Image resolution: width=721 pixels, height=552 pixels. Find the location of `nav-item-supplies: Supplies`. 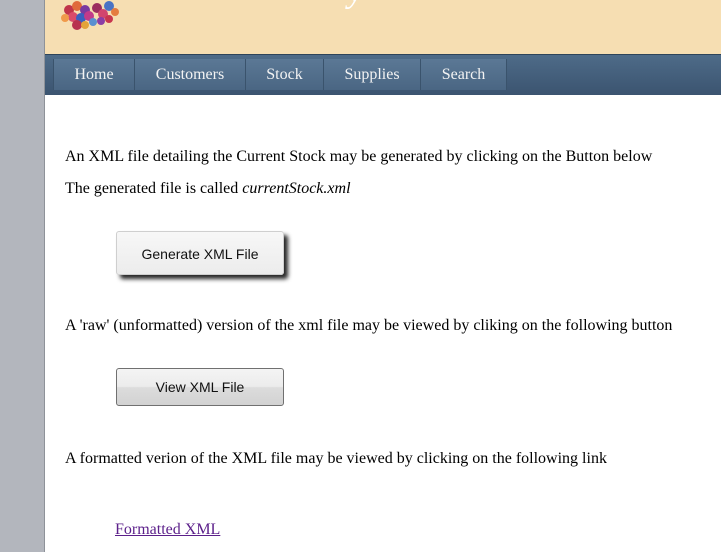

nav-item-supplies: Supplies is located at coordinates (372, 74).